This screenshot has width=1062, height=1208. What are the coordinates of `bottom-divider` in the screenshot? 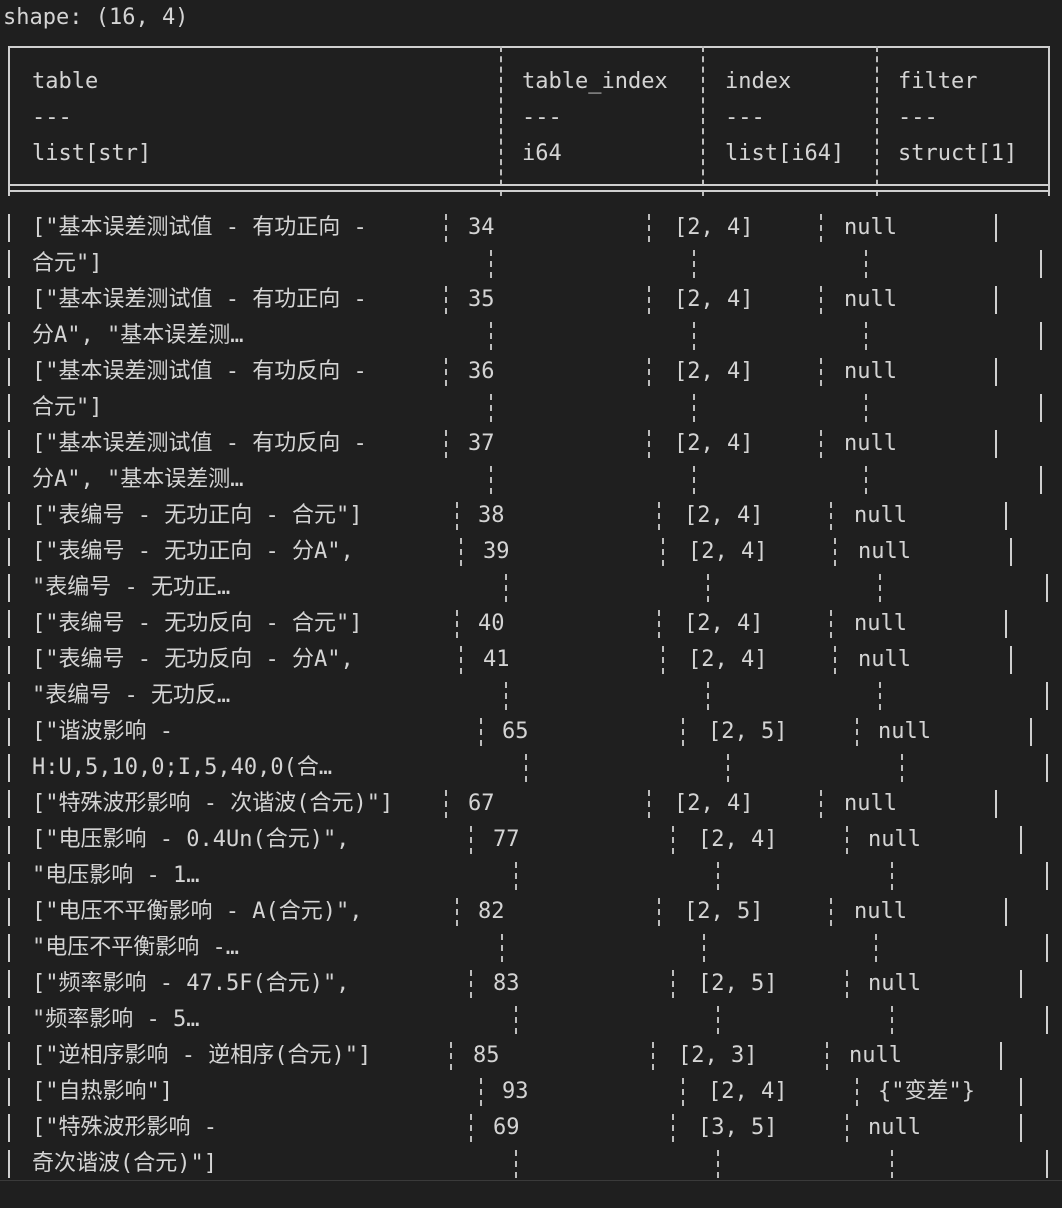 It's located at (531, 1180).